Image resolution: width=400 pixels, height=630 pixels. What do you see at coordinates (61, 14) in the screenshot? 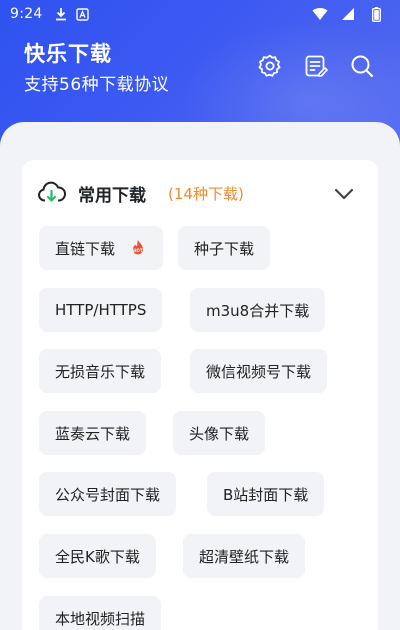
I see `download-notification-icon` at bounding box center [61, 14].